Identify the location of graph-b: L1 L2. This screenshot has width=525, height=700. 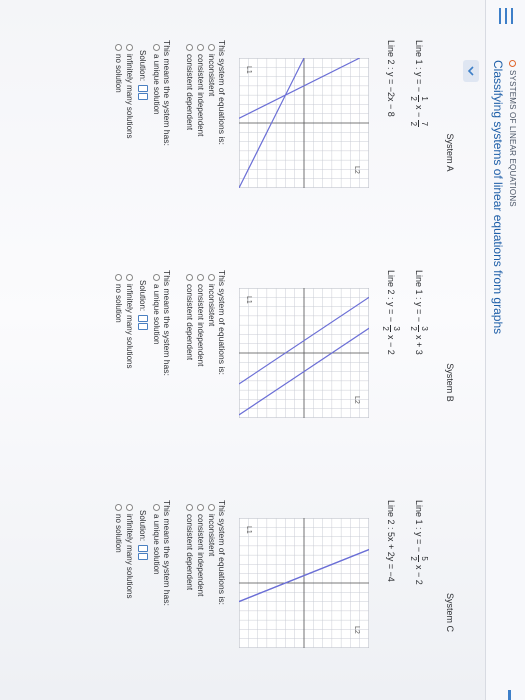
(304, 353).